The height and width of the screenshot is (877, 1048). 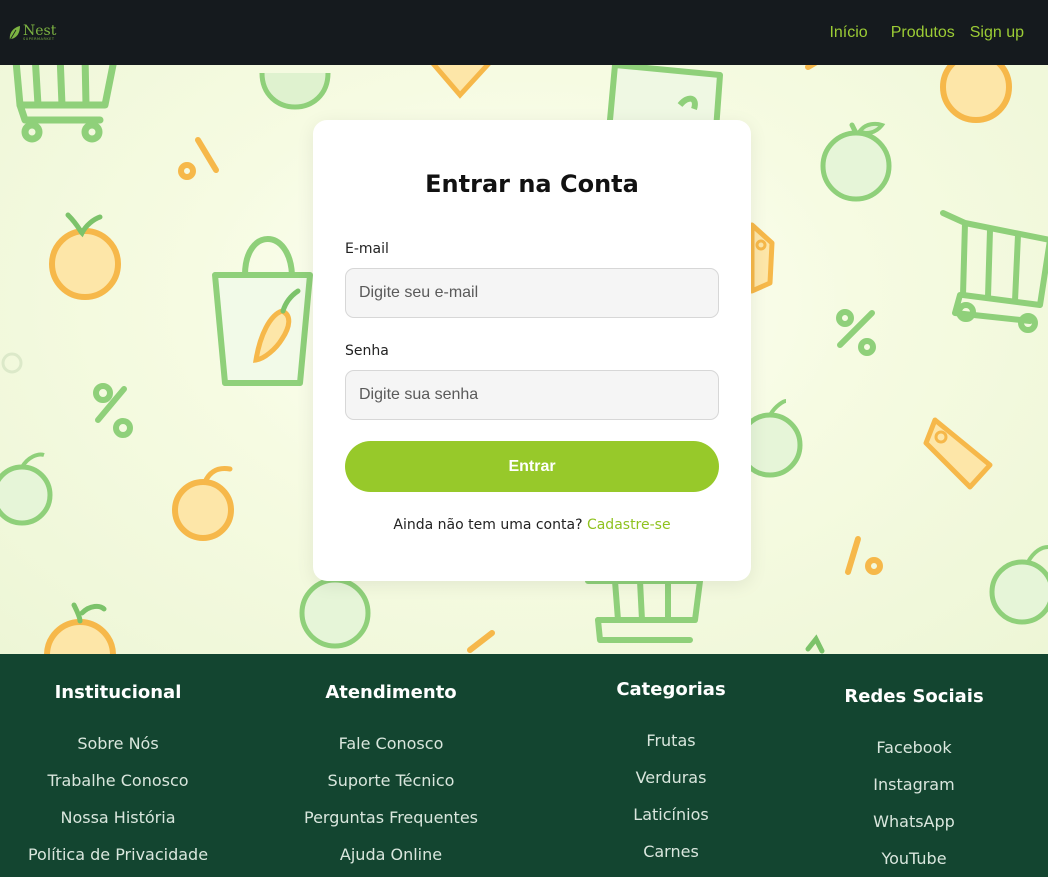 What do you see at coordinates (117, 817) in the screenshot?
I see `footer-link-nossa-historia: Nossa História` at bounding box center [117, 817].